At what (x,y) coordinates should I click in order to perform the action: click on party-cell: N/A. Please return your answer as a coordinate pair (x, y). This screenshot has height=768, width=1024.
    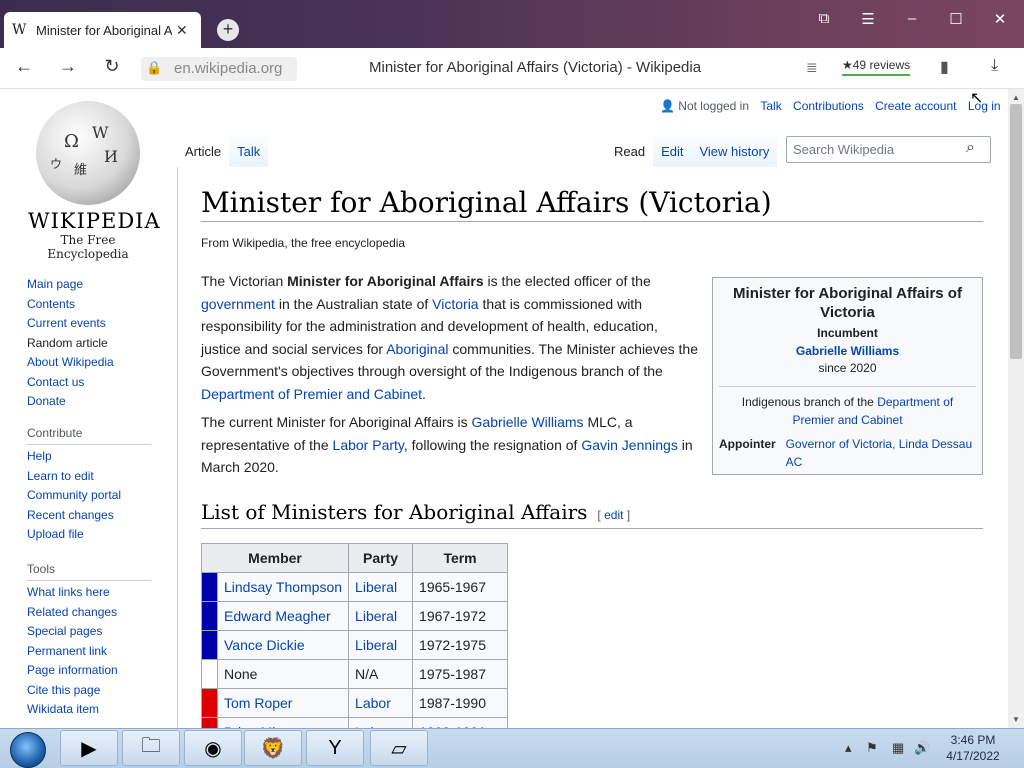
    Looking at the image, I should click on (381, 674).